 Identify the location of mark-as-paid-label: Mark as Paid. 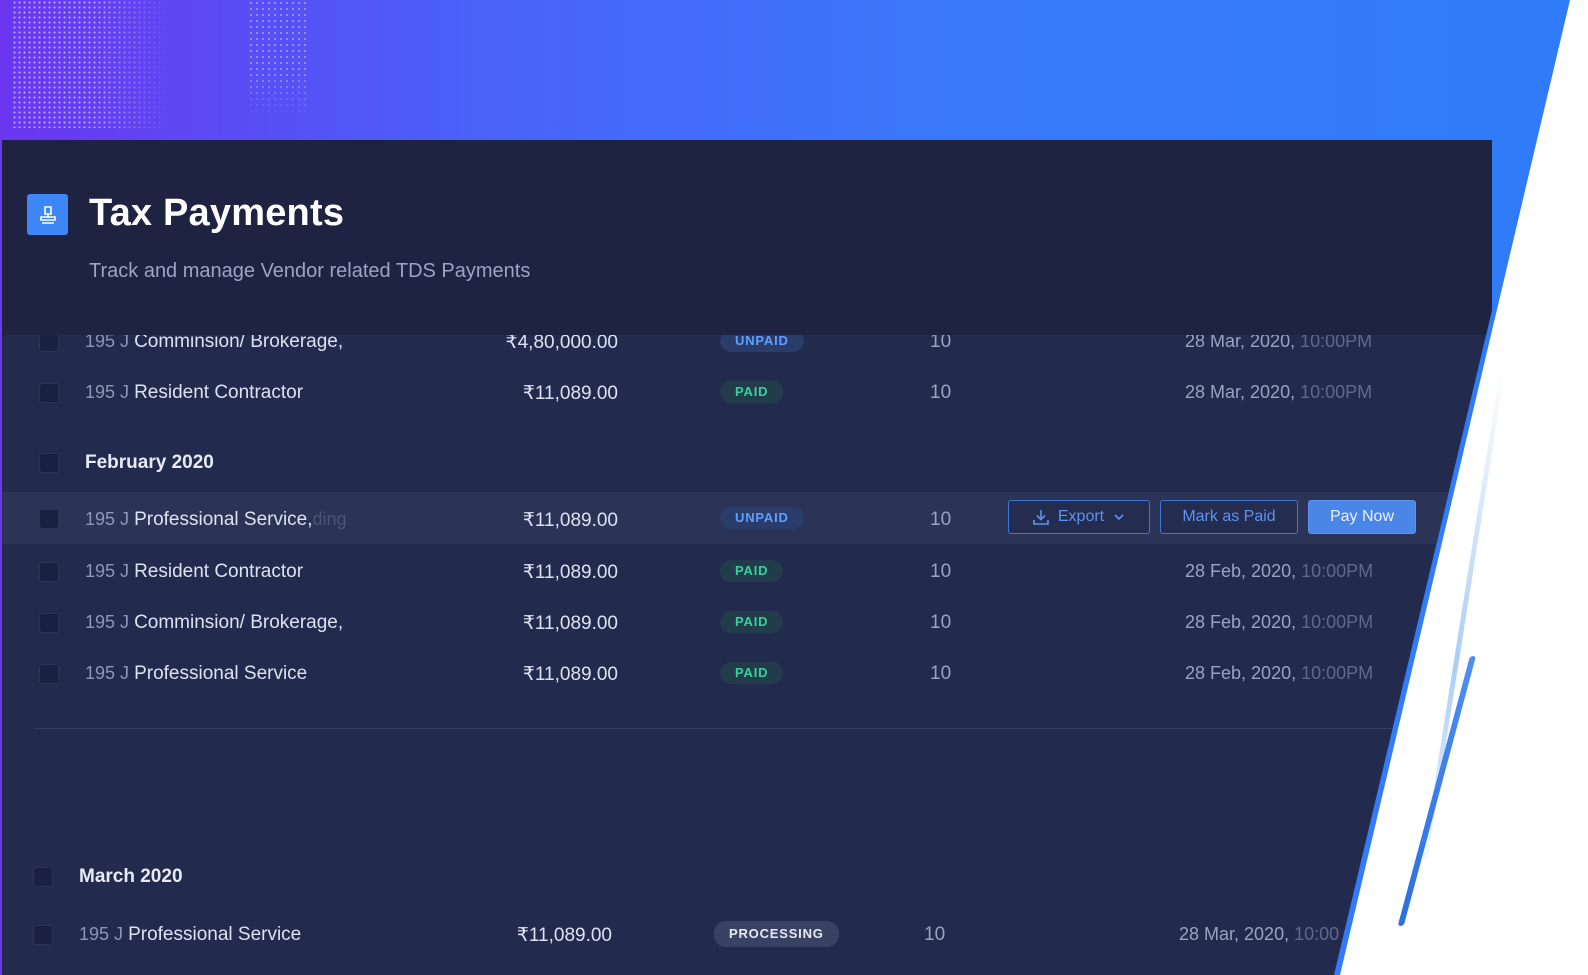
(1229, 516).